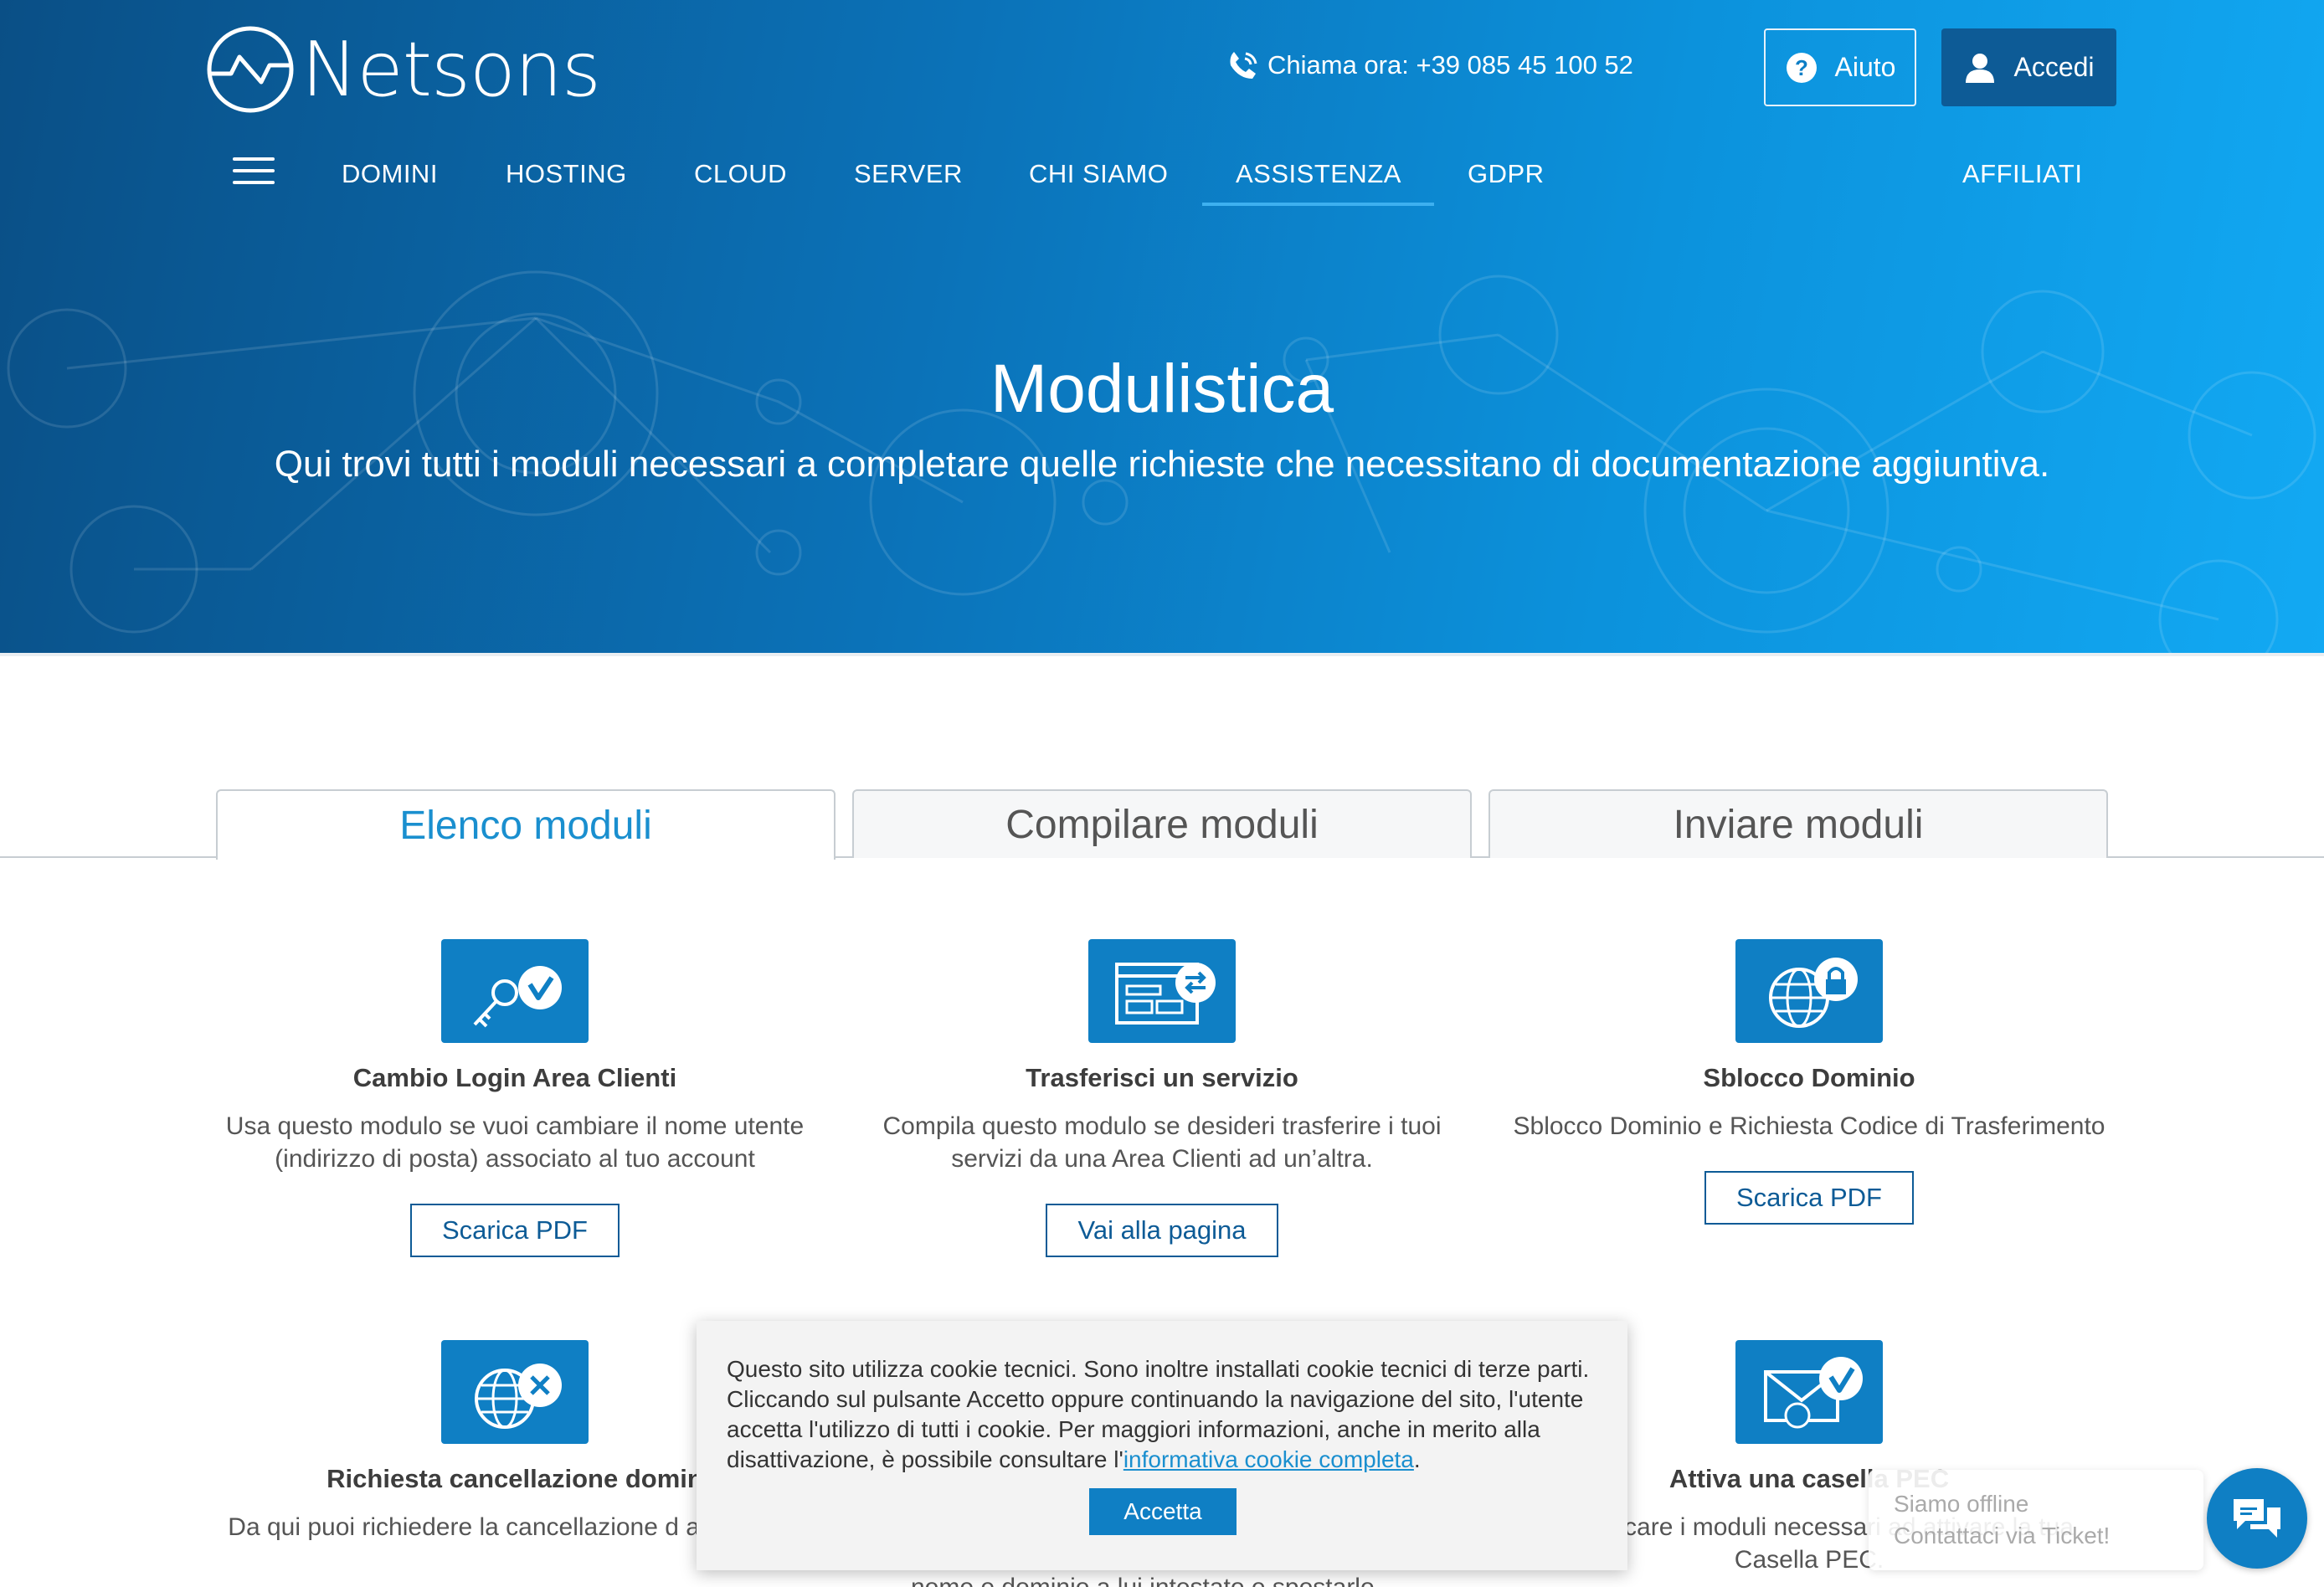  Describe the element at coordinates (1506, 174) in the screenshot. I see `nav-item-gdpr: GDPR` at that location.